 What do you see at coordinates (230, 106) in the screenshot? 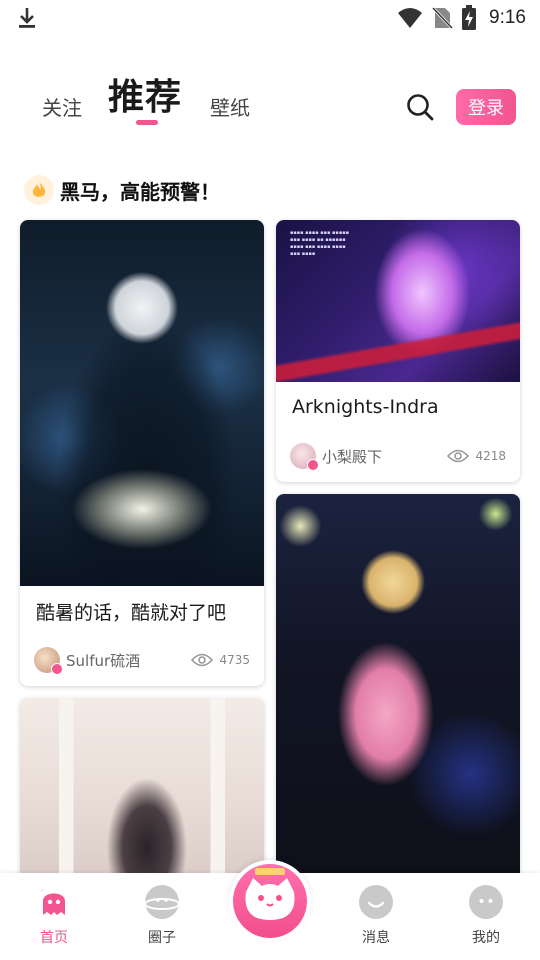
I see `tab-wallpaper: 壁纸` at bounding box center [230, 106].